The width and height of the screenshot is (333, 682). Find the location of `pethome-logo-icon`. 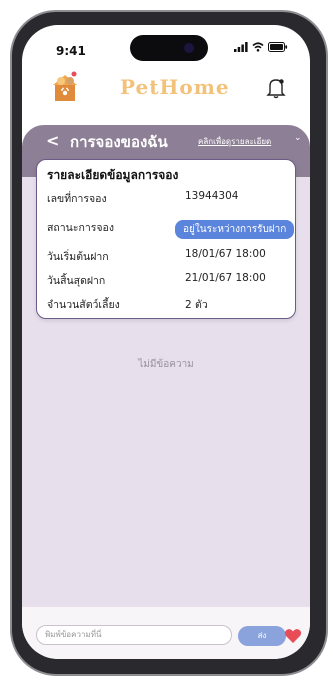

pethome-logo-icon is located at coordinates (65, 87).